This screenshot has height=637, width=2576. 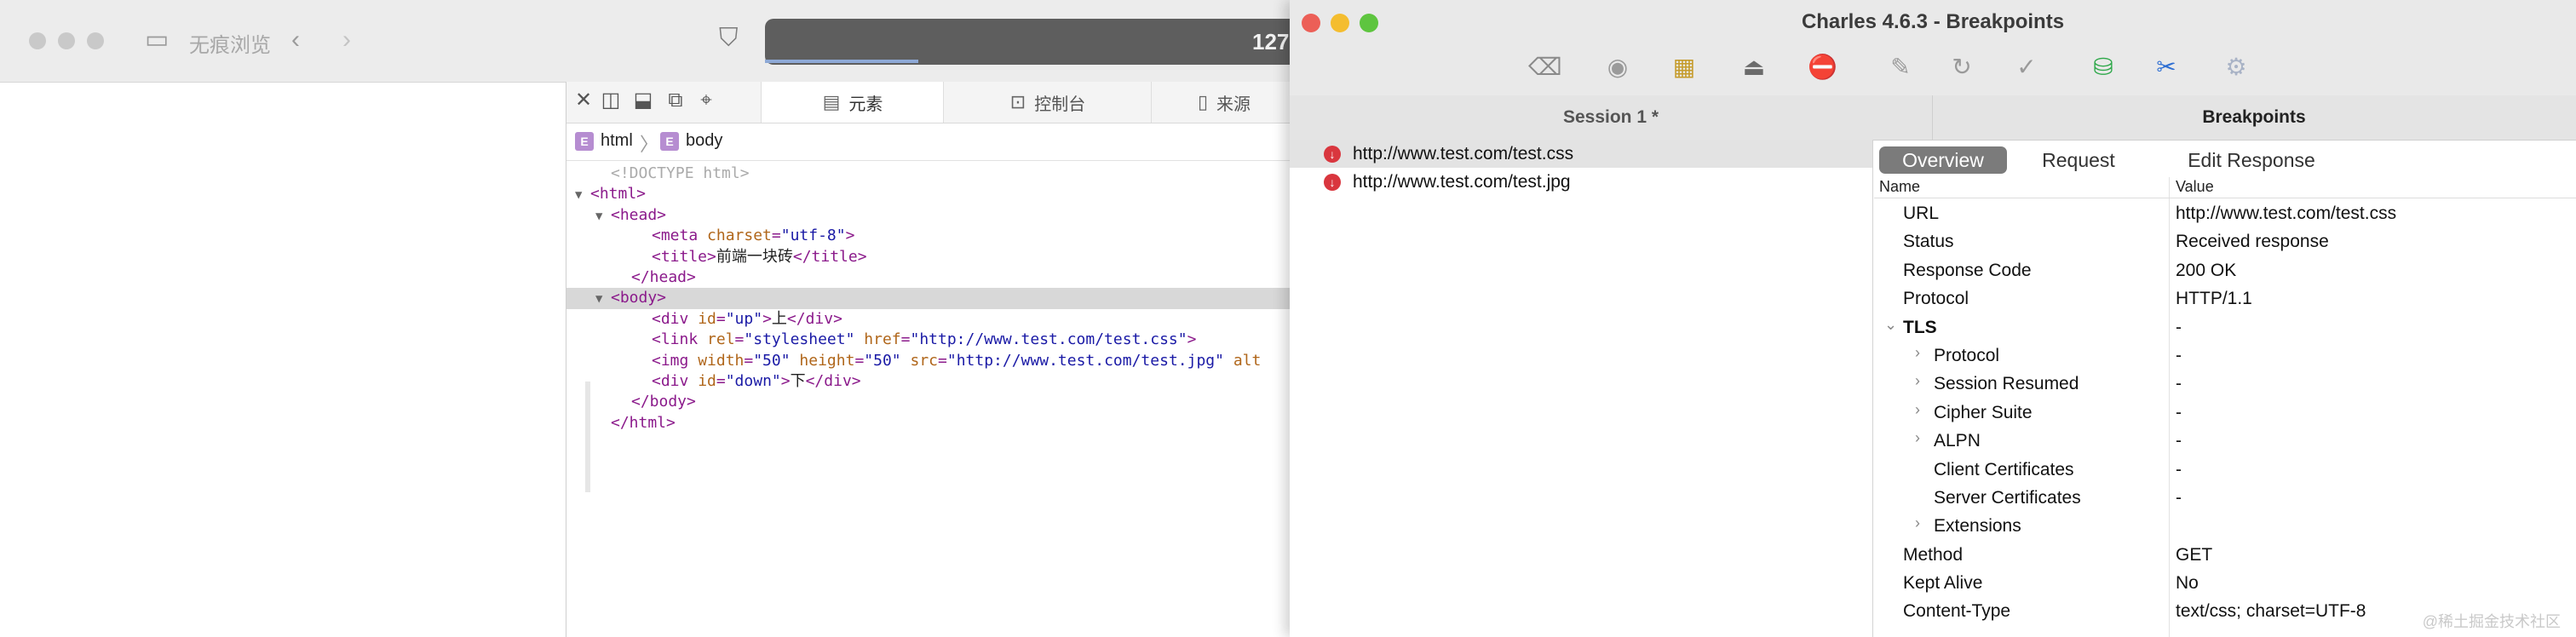 I want to click on pen-icon: ✎, so click(x=1901, y=67).